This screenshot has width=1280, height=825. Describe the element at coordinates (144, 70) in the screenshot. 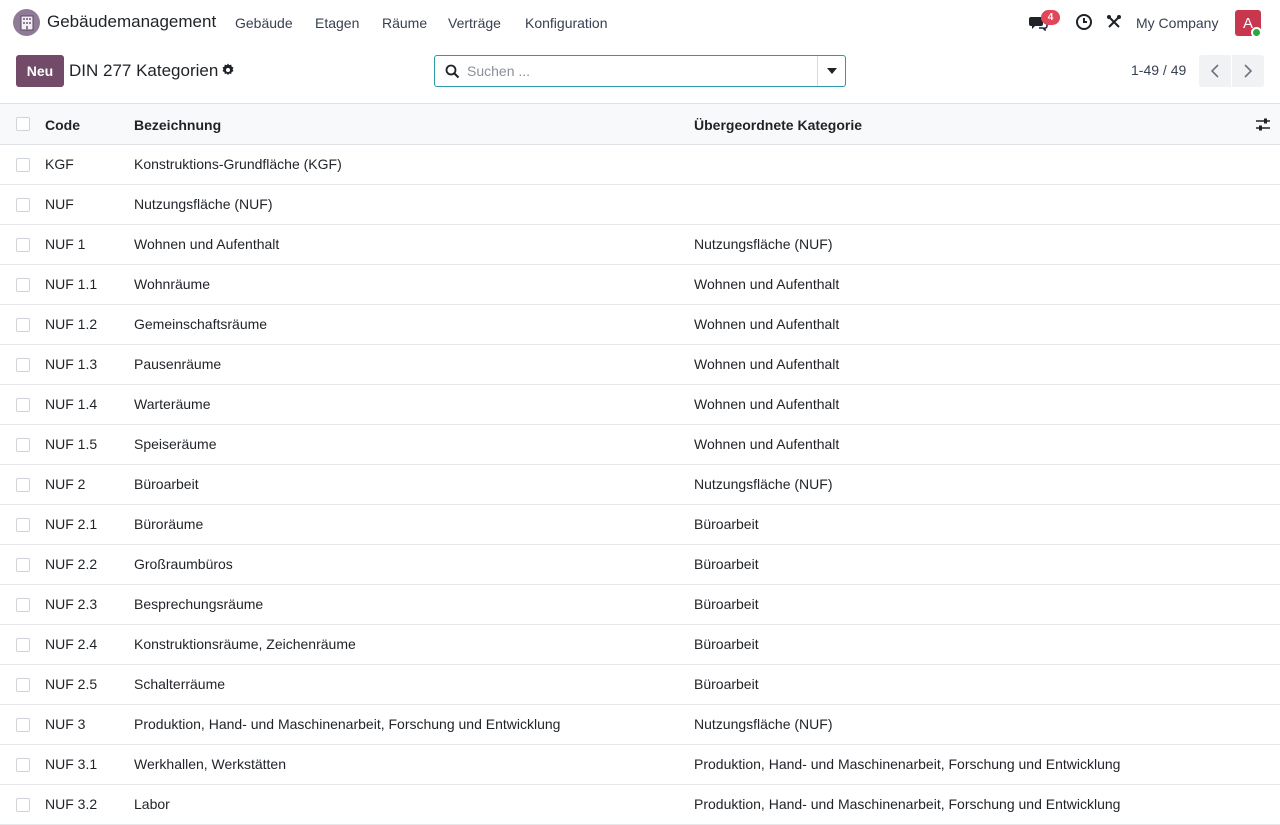

I see `page-title: DIN 277 Kategorien` at that location.